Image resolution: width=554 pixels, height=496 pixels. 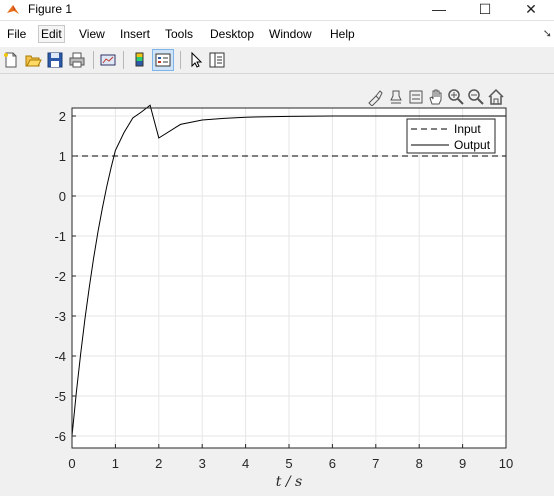 I want to click on y-tick-label: -1, so click(x=60, y=236).